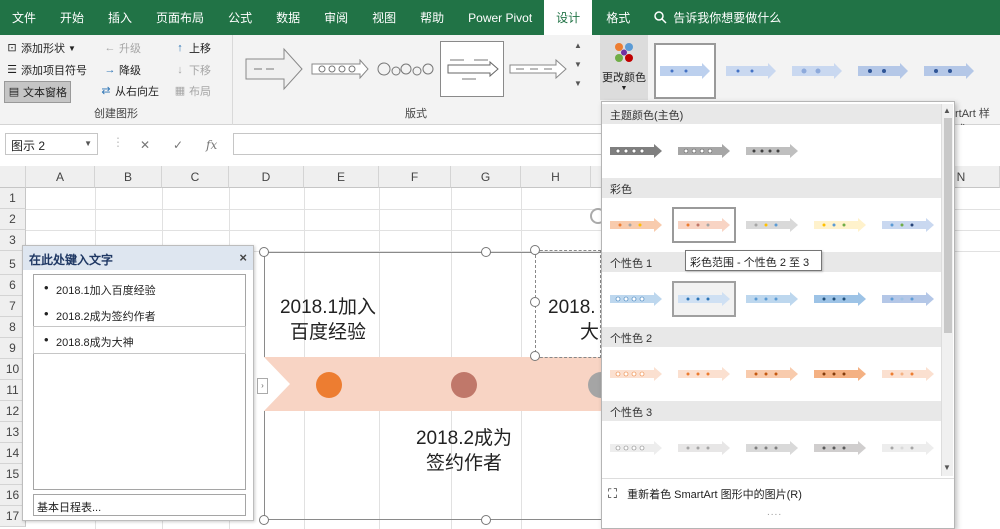 This screenshot has height=529, width=1000. Describe the element at coordinates (704, 225) in the screenshot. I see `color-swatch-selected` at that location.